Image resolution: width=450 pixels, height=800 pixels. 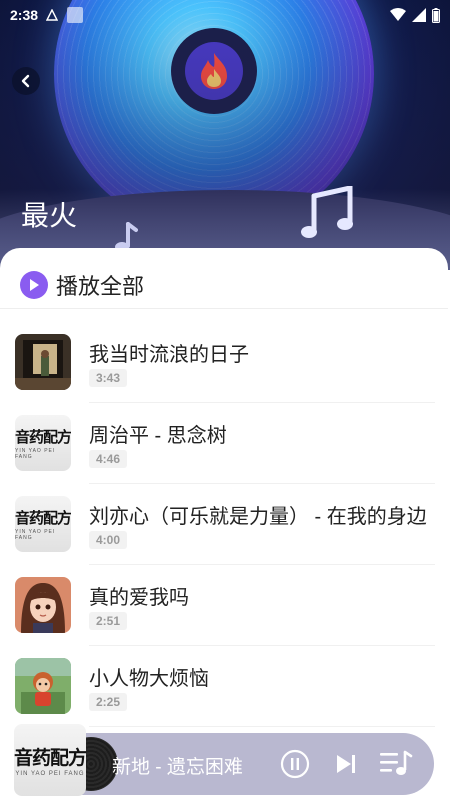 What do you see at coordinates (108, 702) in the screenshot?
I see `song-duration: 2:25` at bounding box center [108, 702].